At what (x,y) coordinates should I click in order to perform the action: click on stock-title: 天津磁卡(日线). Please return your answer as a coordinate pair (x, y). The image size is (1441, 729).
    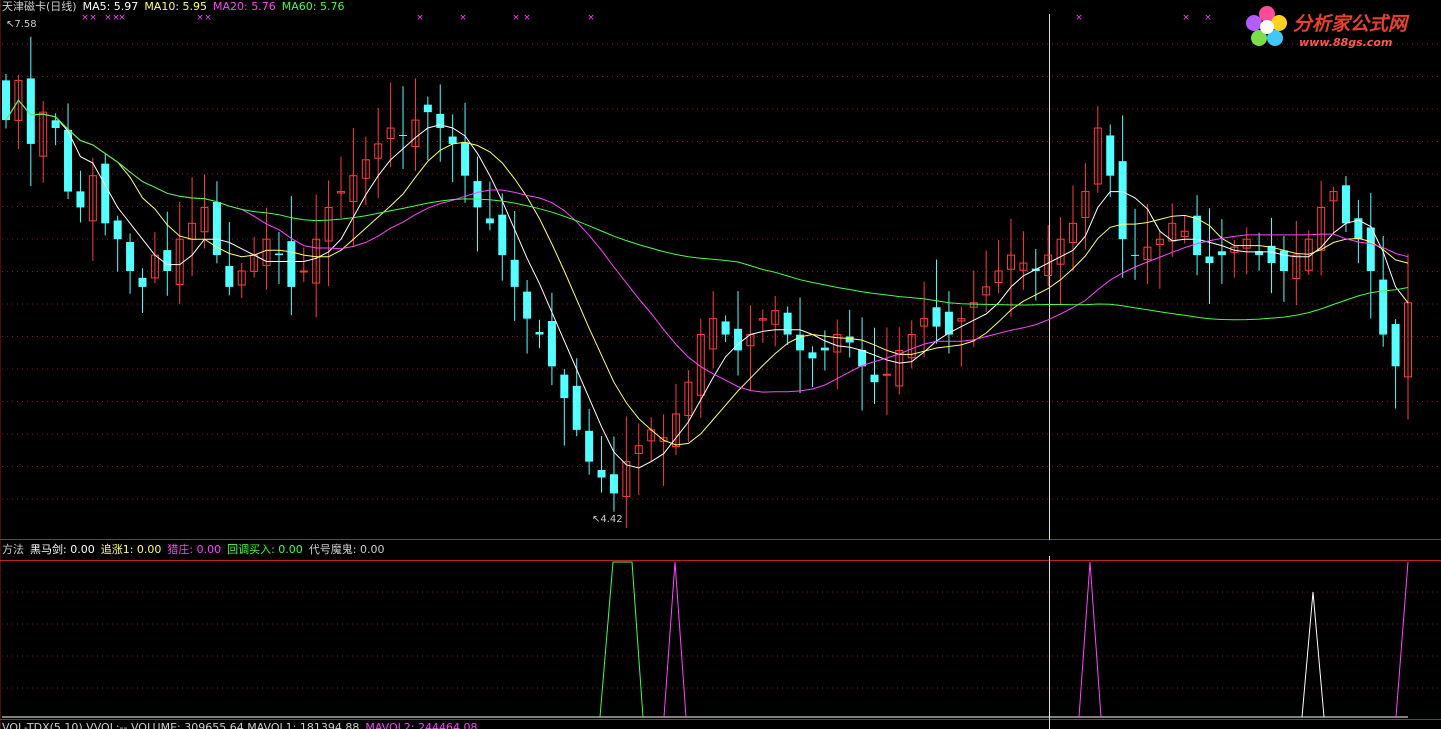
    Looking at the image, I should click on (39, 6).